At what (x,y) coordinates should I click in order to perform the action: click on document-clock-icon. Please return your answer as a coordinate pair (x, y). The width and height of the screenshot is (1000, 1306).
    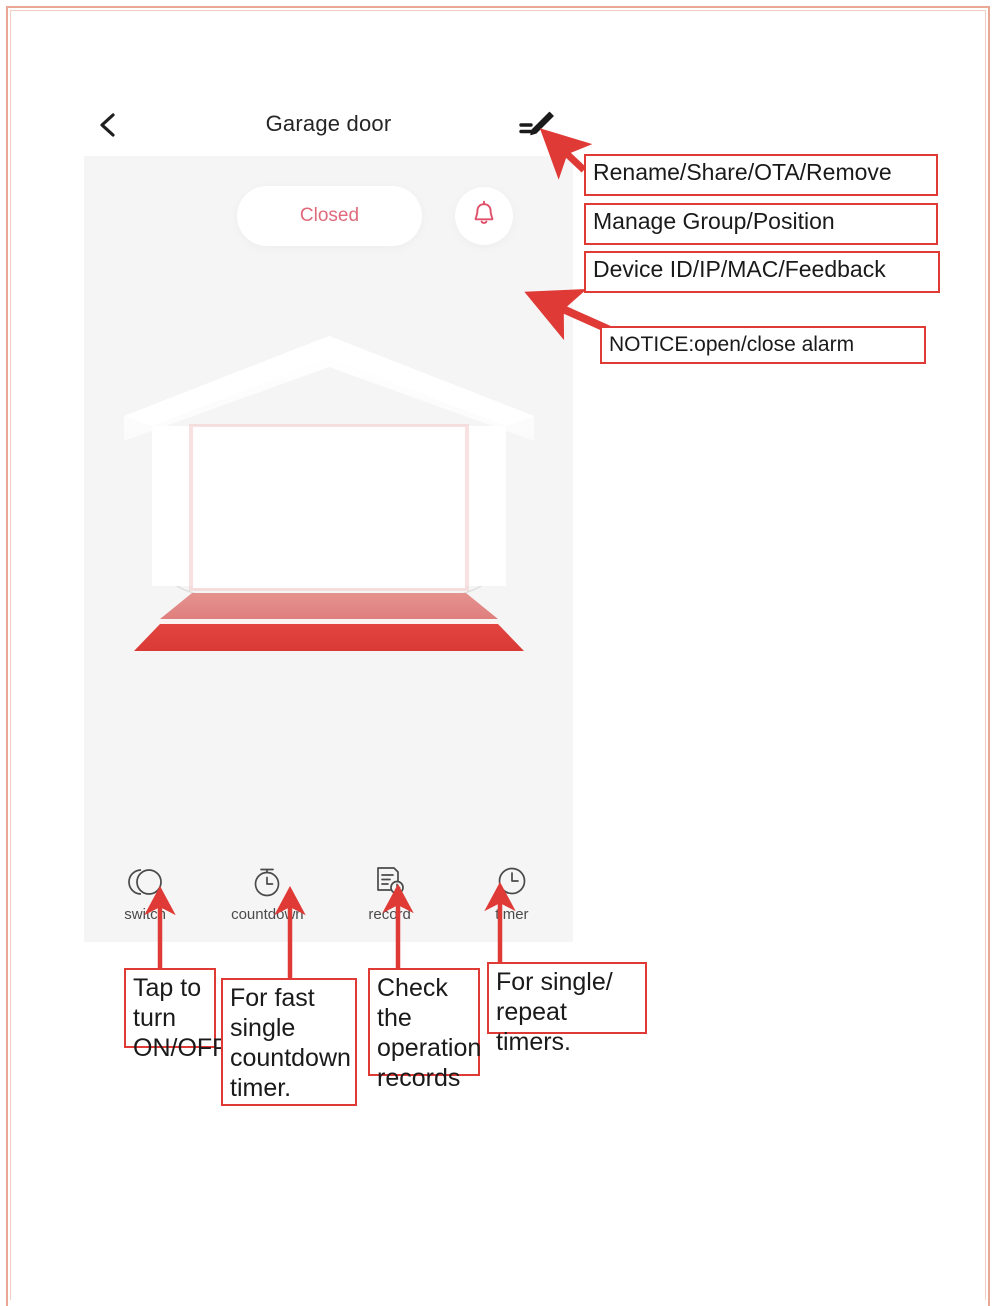
    Looking at the image, I should click on (390, 882).